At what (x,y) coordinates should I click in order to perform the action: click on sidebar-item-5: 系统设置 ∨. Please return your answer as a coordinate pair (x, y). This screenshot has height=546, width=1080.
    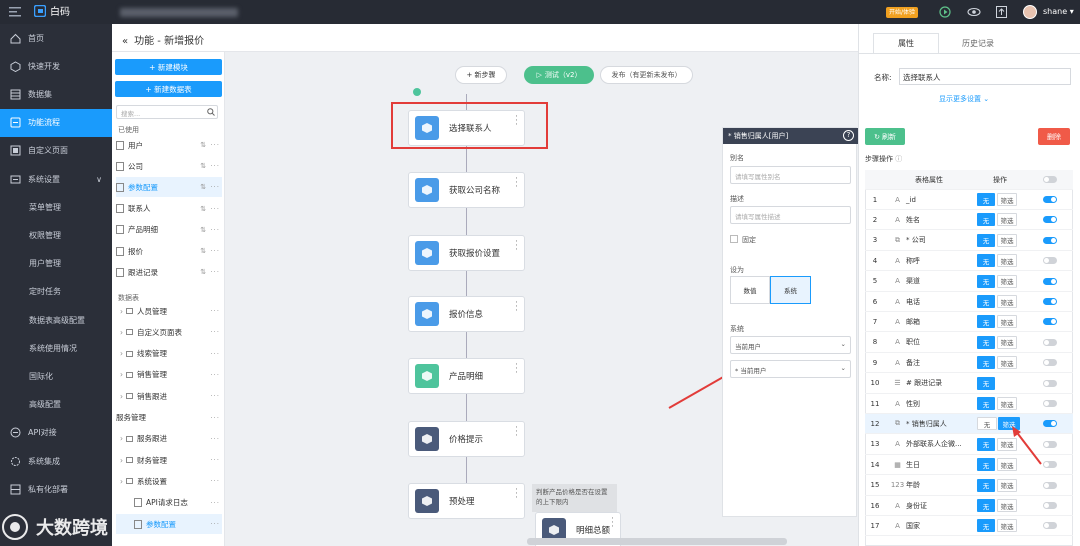
    Looking at the image, I should click on (56, 179).